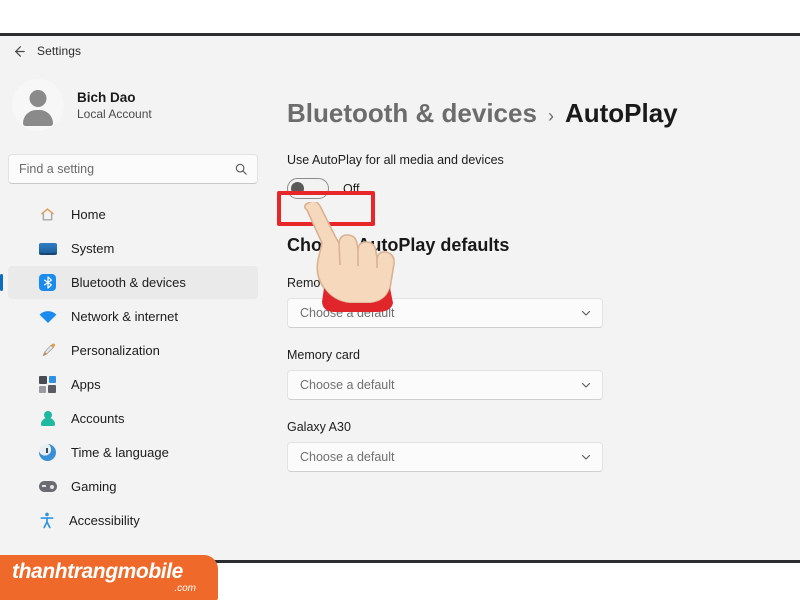  Describe the element at coordinates (351, 188) in the screenshot. I see `autoplay-toggle-state: Off` at that location.